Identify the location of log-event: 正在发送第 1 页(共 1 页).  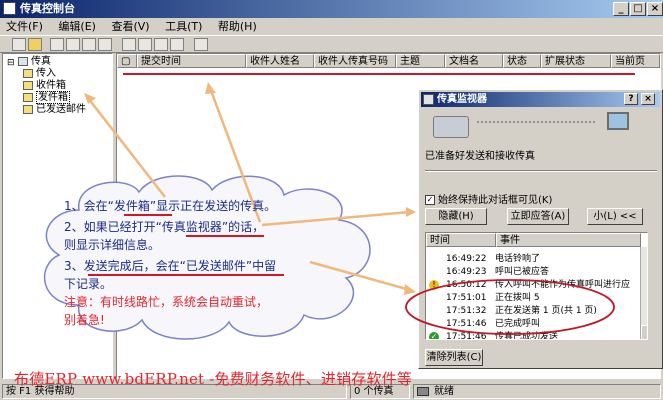
(546, 311).